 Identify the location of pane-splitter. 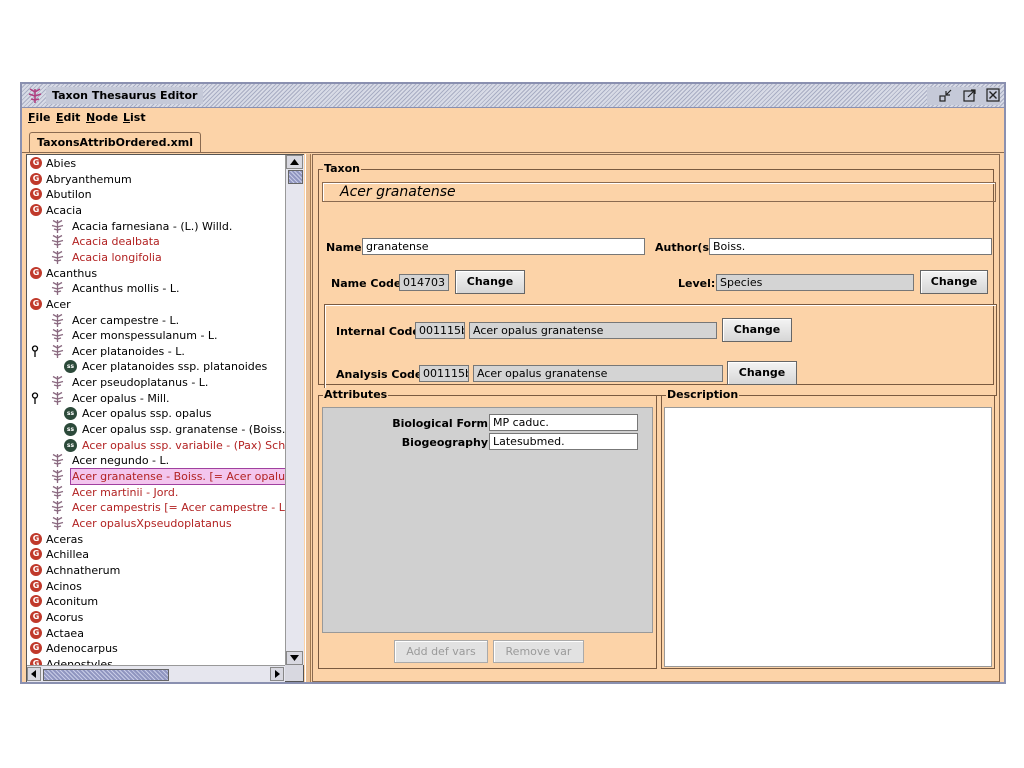
(308, 418).